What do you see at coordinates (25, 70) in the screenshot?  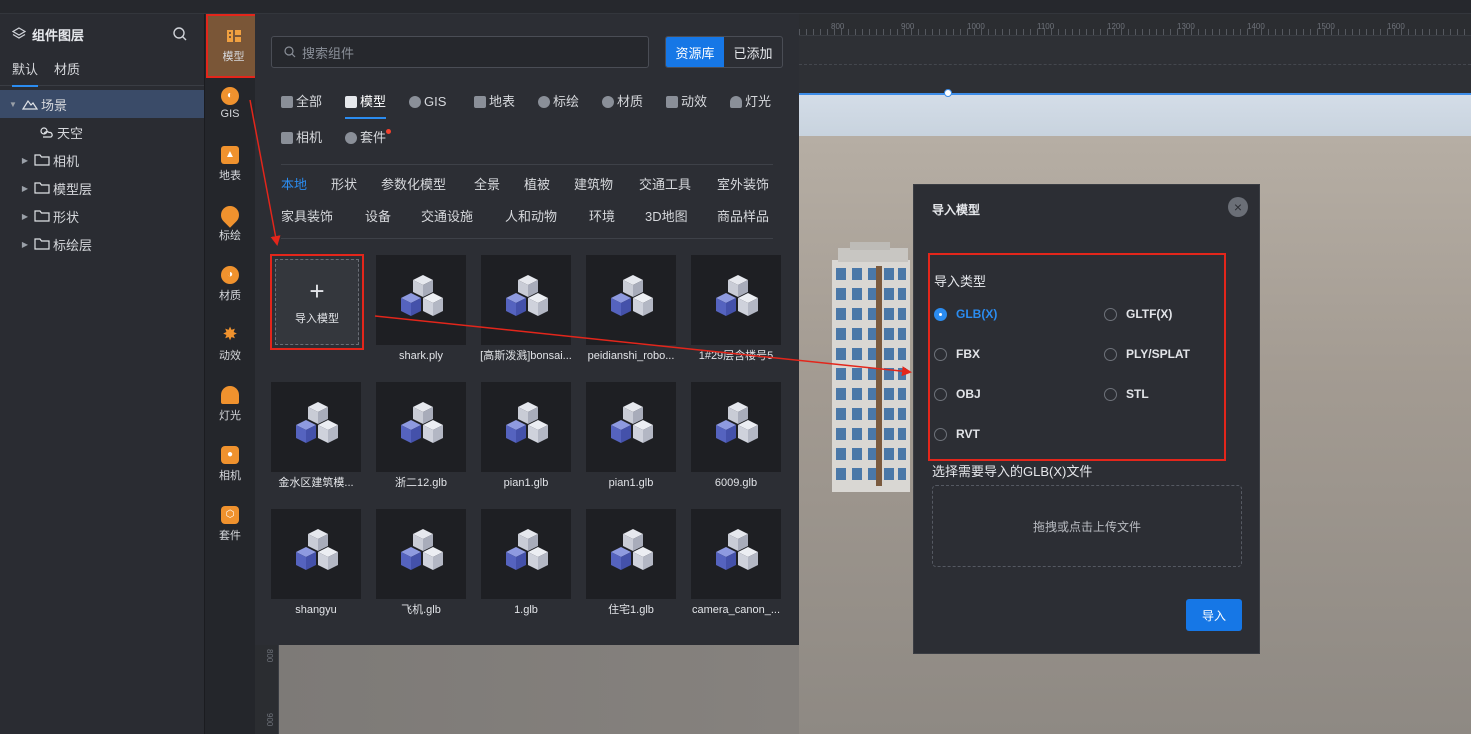 I see `tab-default: 默认` at bounding box center [25, 70].